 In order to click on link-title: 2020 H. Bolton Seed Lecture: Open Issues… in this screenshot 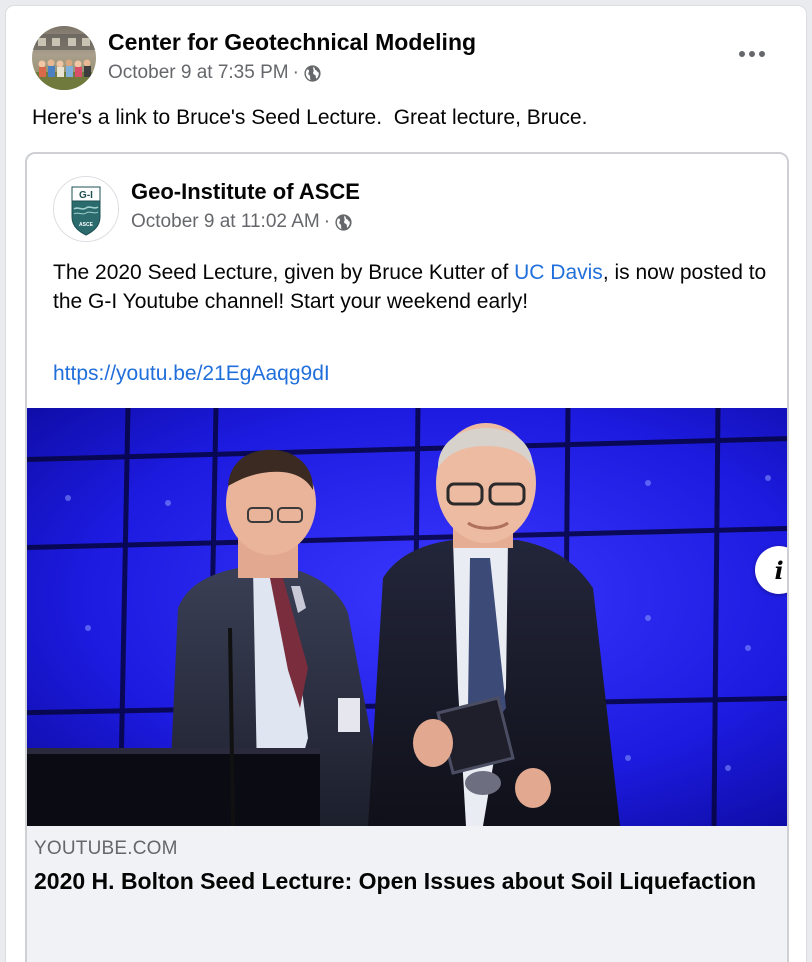, I will do `click(404, 881)`.